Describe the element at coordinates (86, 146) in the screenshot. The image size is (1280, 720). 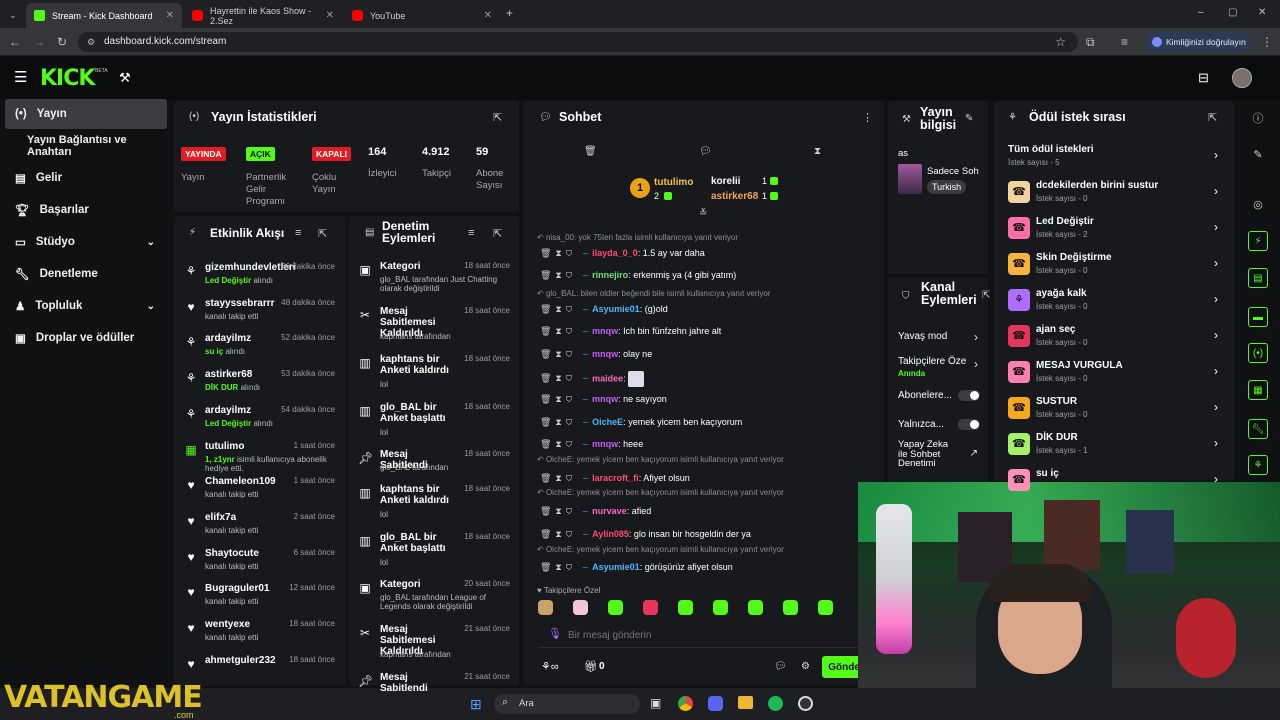
I see `sidebar-item-stream-key: Yayın Bağlantısı ve Anahtarı` at that location.